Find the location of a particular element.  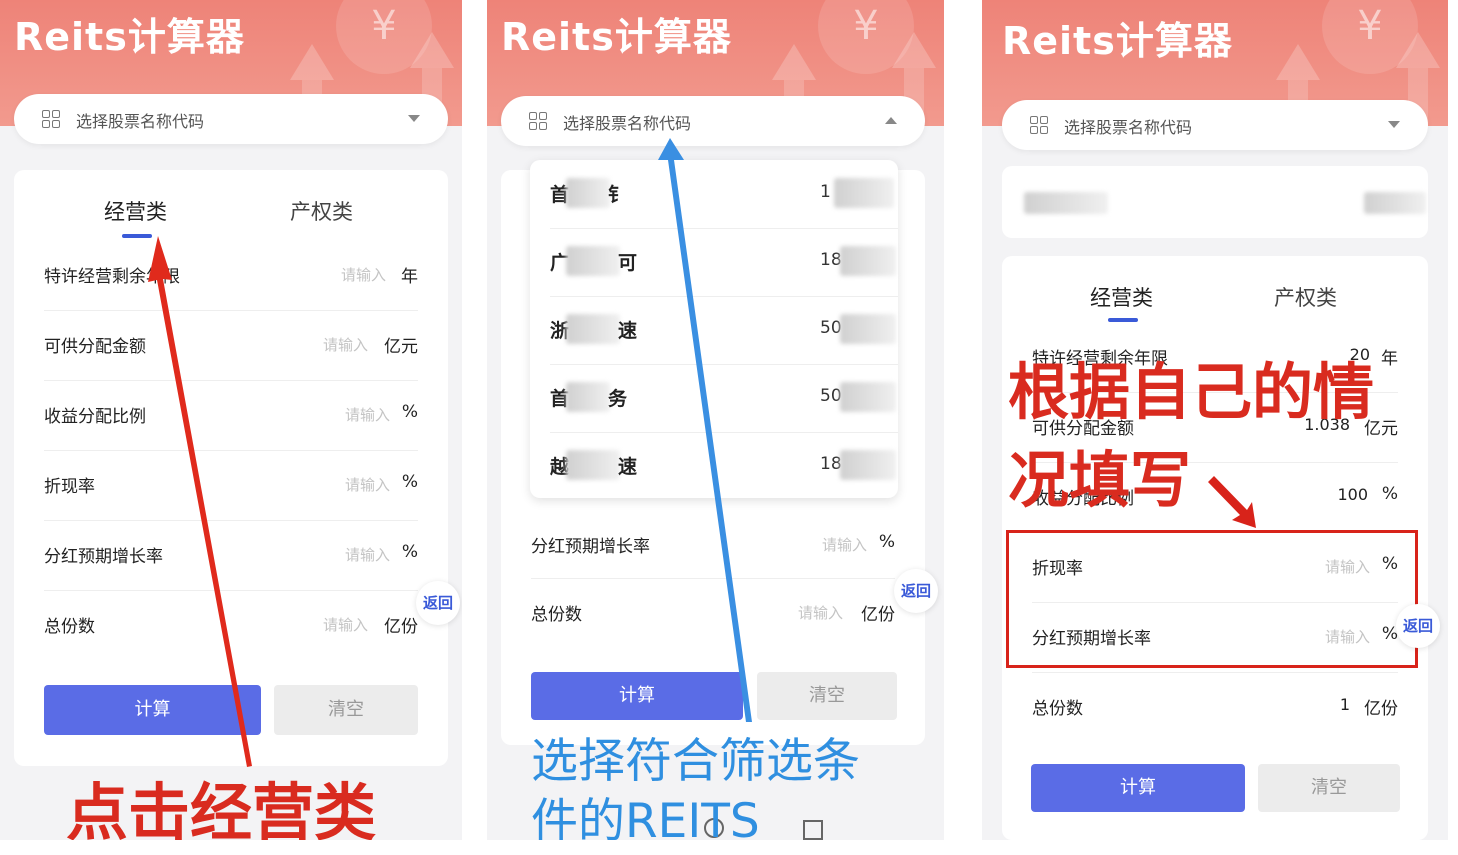

field-discount-rate: 折现率 请输入 % is located at coordinates (231, 485).